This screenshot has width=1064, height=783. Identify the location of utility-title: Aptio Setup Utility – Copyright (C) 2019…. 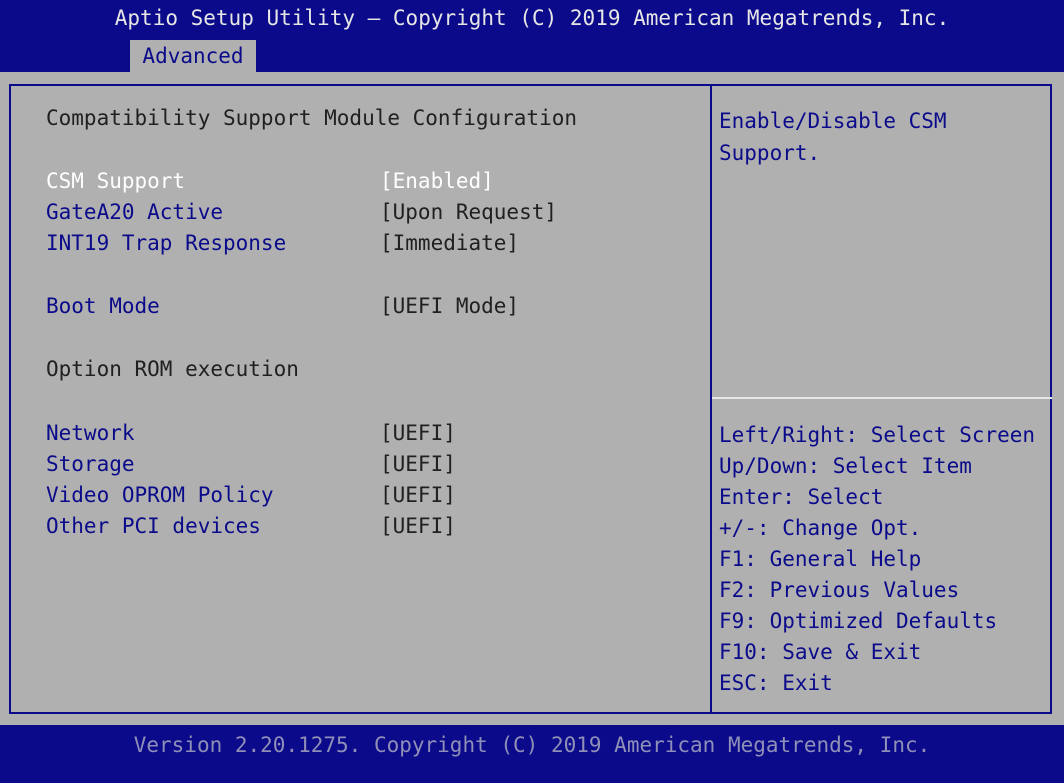
(532, 18).